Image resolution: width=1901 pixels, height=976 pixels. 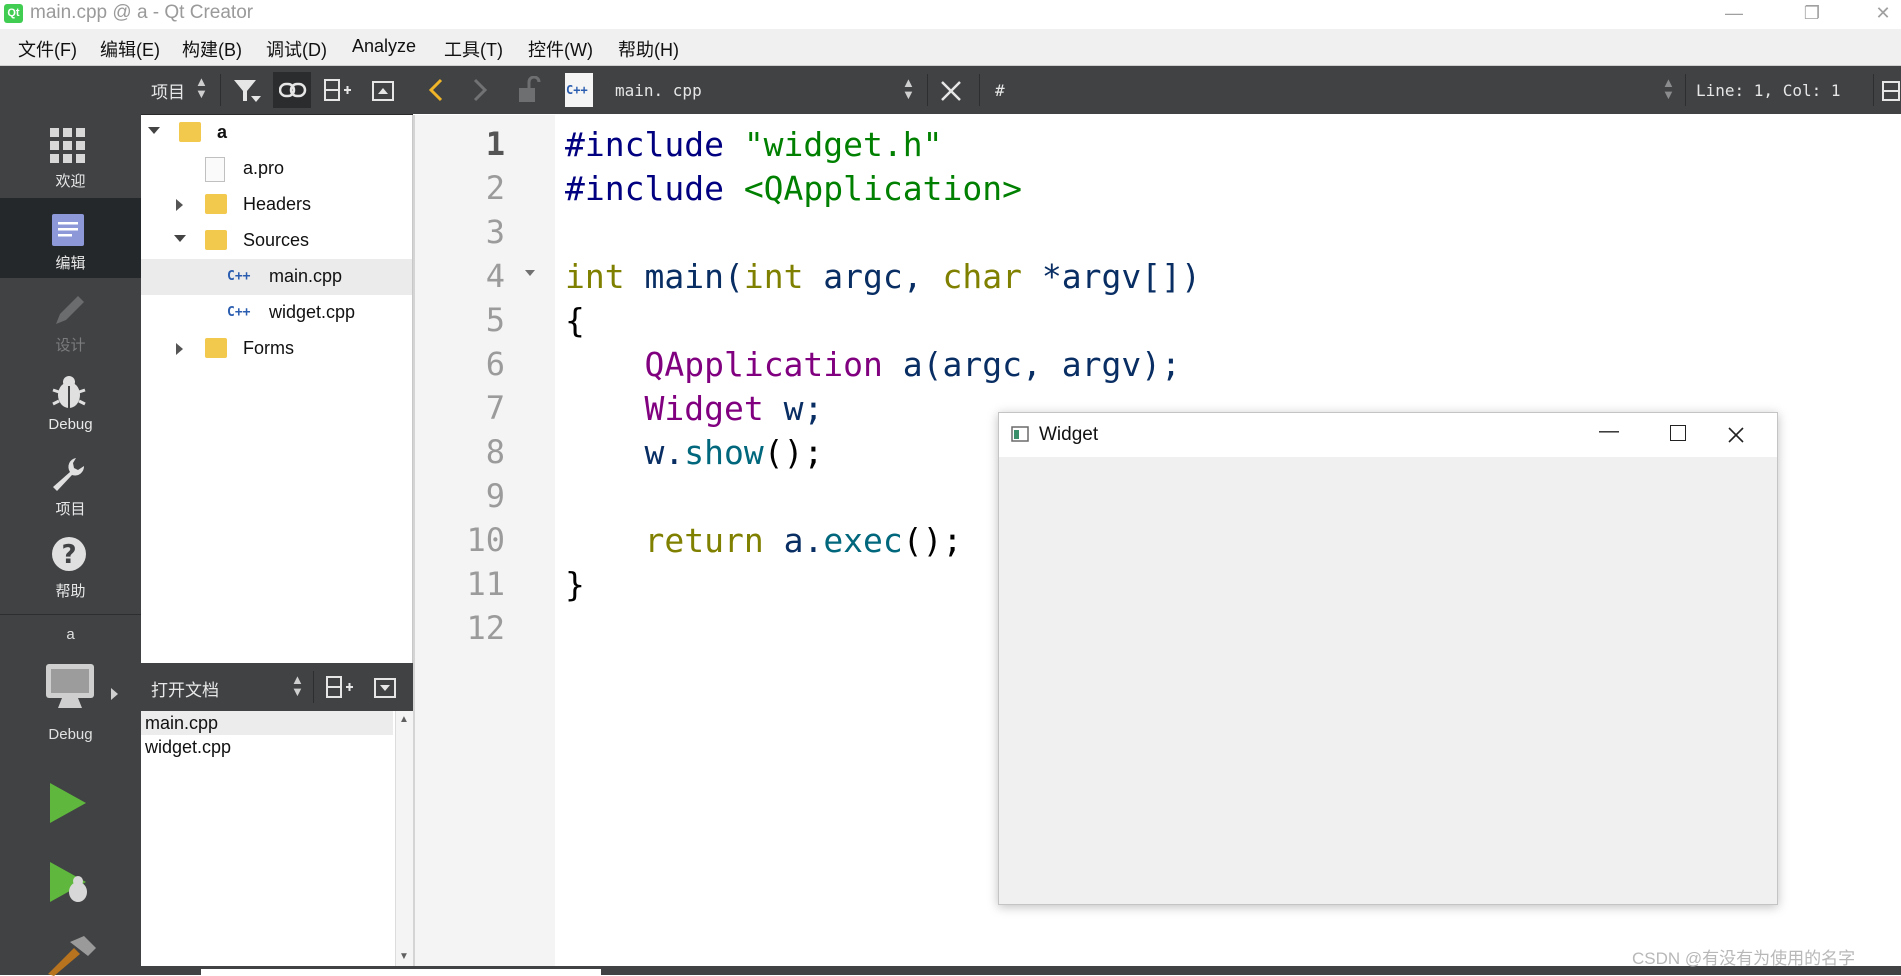 What do you see at coordinates (276, 241) in the screenshot?
I see `tree-item-sources: Sources` at bounding box center [276, 241].